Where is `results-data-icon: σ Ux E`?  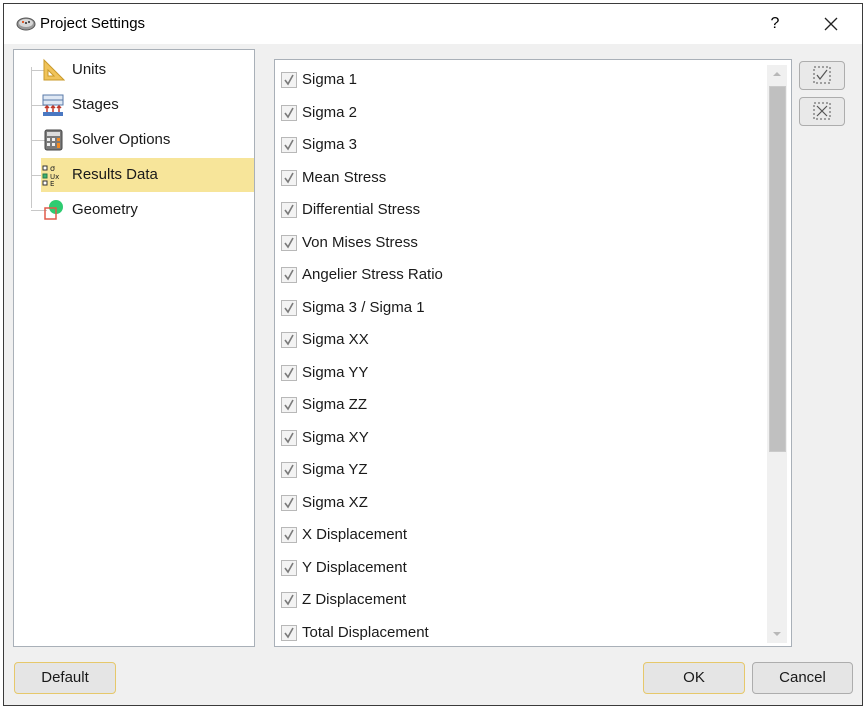 results-data-icon: σ Ux E is located at coordinates (50, 175).